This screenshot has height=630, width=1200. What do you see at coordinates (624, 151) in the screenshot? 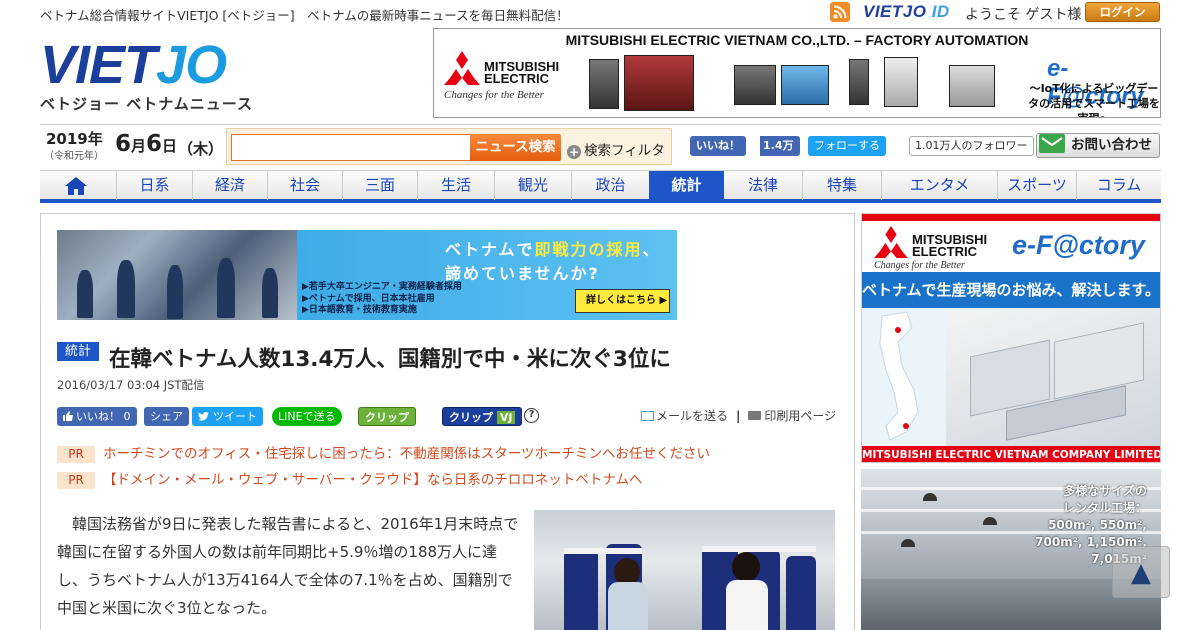
I see `search-filter-label: 検索フィルタ` at bounding box center [624, 151].